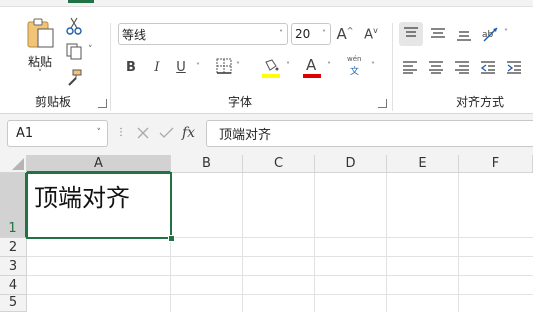 This screenshot has height=312, width=533. I want to click on borders-button: ˅, so click(231, 67).